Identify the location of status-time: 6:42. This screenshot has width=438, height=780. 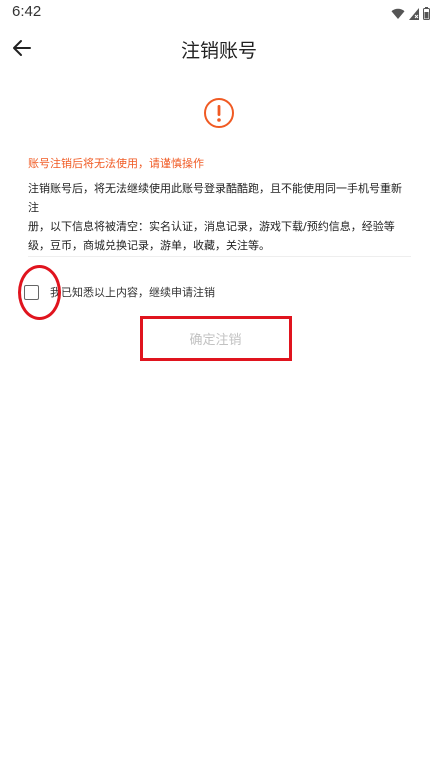
(27, 11).